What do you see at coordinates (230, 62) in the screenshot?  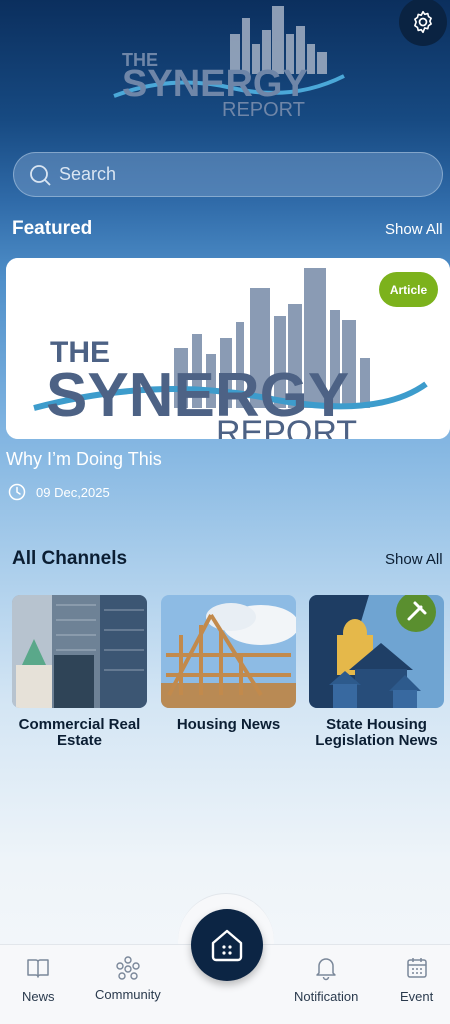 I see `app-logo: THE SYNERGY REPORT` at bounding box center [230, 62].